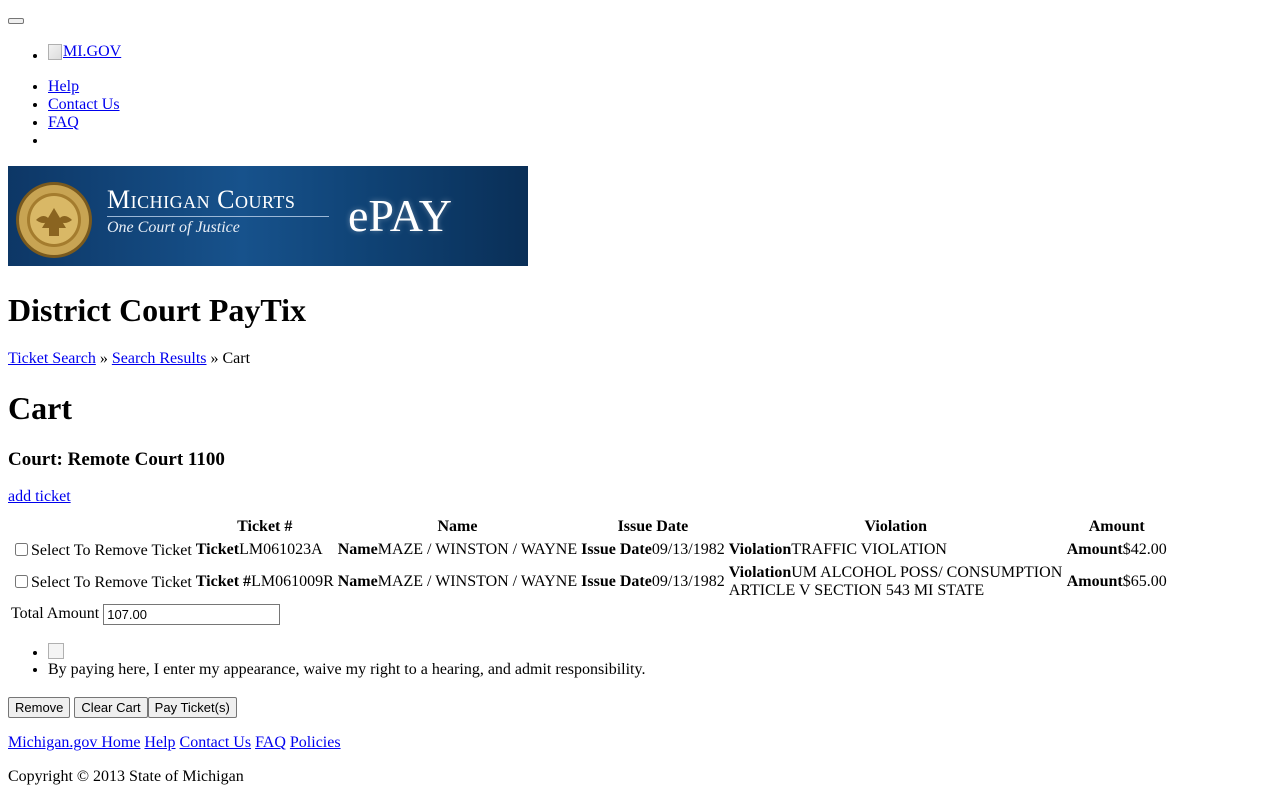  I want to click on amount-cell: Amount$65.00, so click(1117, 582).